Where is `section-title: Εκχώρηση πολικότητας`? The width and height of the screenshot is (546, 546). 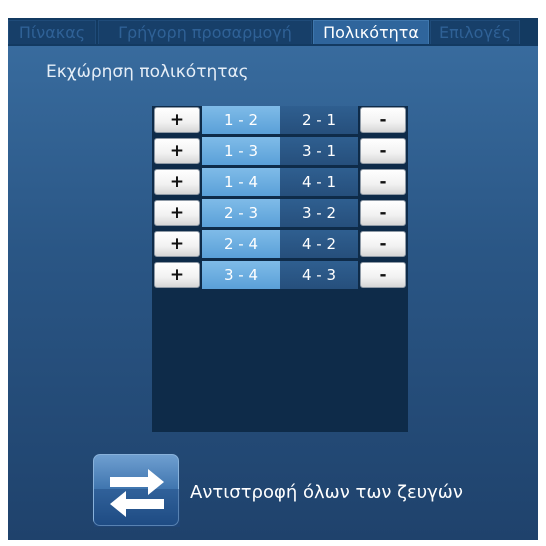
section-title: Εκχώρηση πολικότητας is located at coordinates (147, 72).